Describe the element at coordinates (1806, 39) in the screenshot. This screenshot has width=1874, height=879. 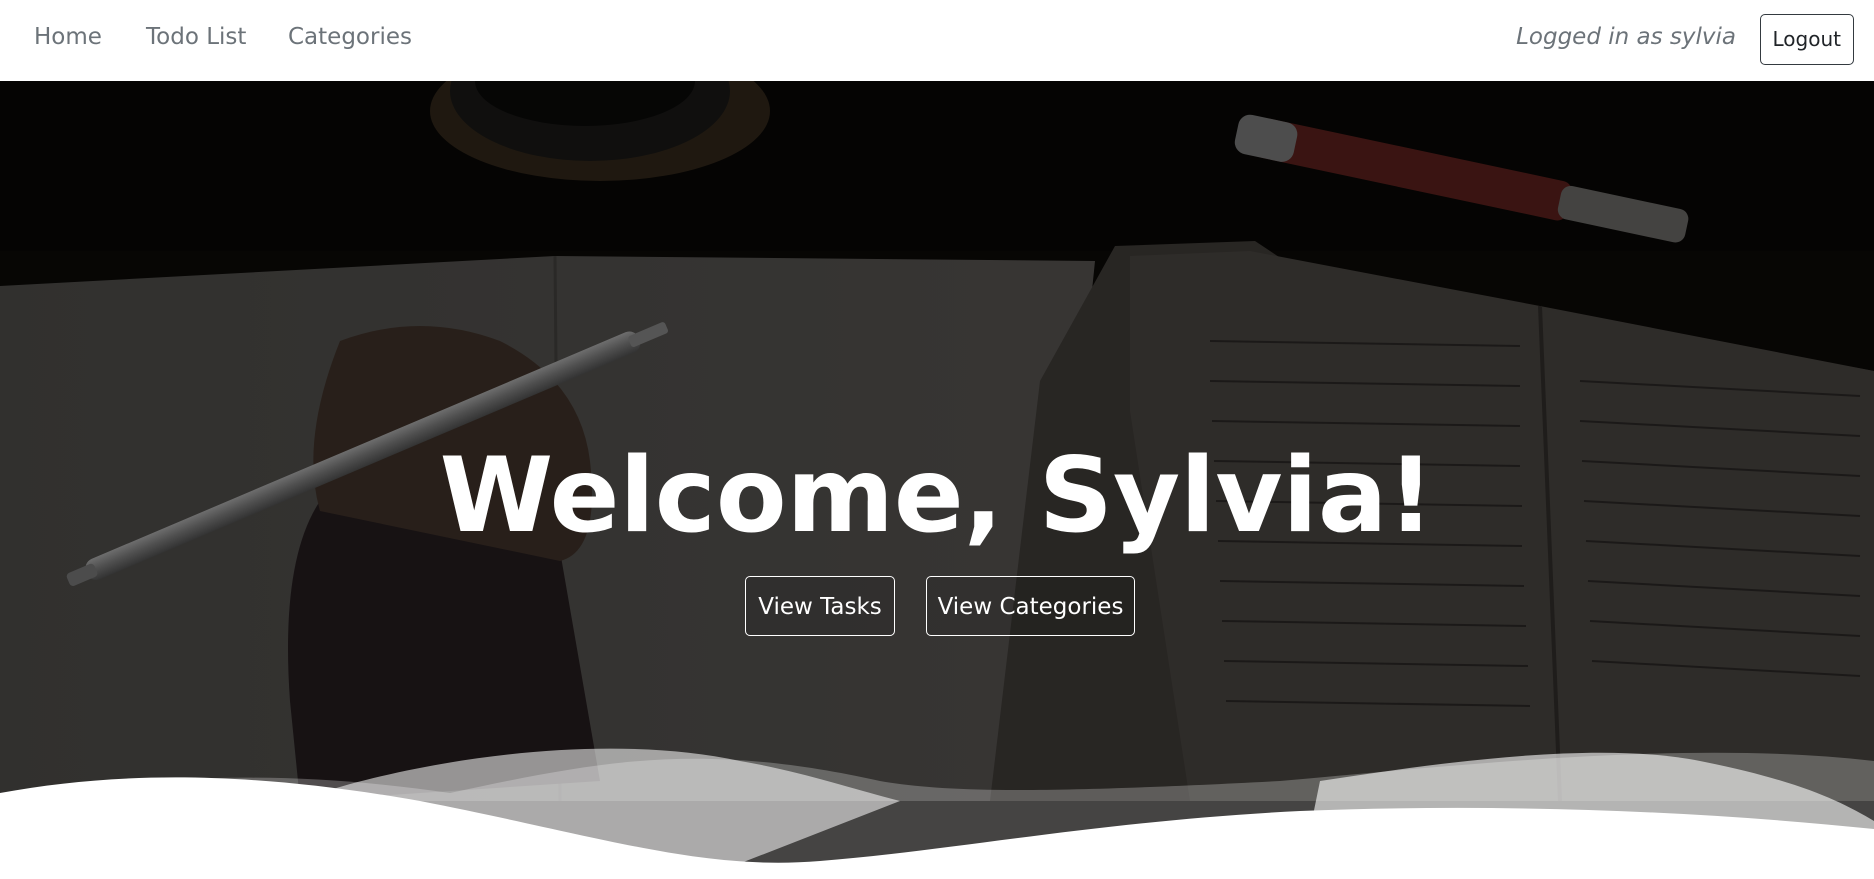
I see `logout-button: Logout` at that location.